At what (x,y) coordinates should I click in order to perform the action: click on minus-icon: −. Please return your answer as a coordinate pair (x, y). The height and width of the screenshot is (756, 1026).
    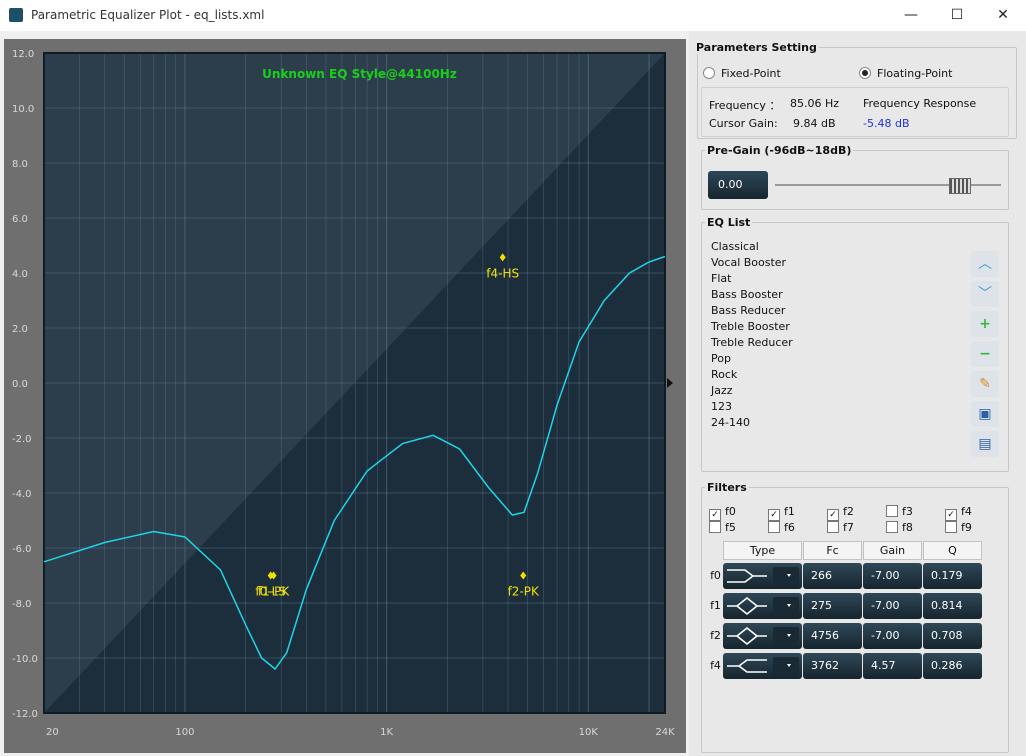
    Looking at the image, I should click on (985, 354).